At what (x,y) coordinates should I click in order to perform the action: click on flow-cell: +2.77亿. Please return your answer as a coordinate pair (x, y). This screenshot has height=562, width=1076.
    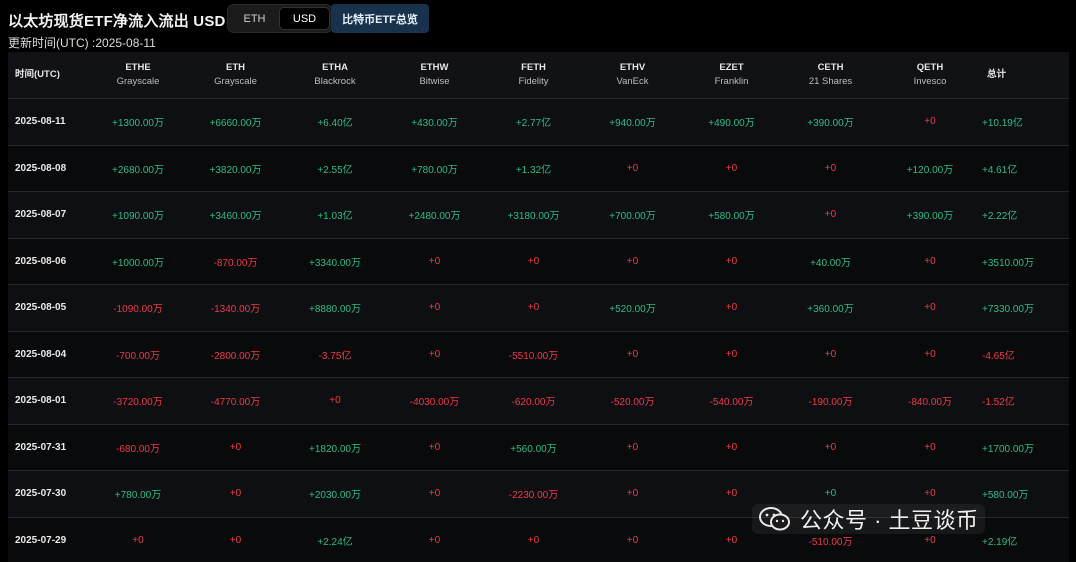
    Looking at the image, I should click on (533, 124).